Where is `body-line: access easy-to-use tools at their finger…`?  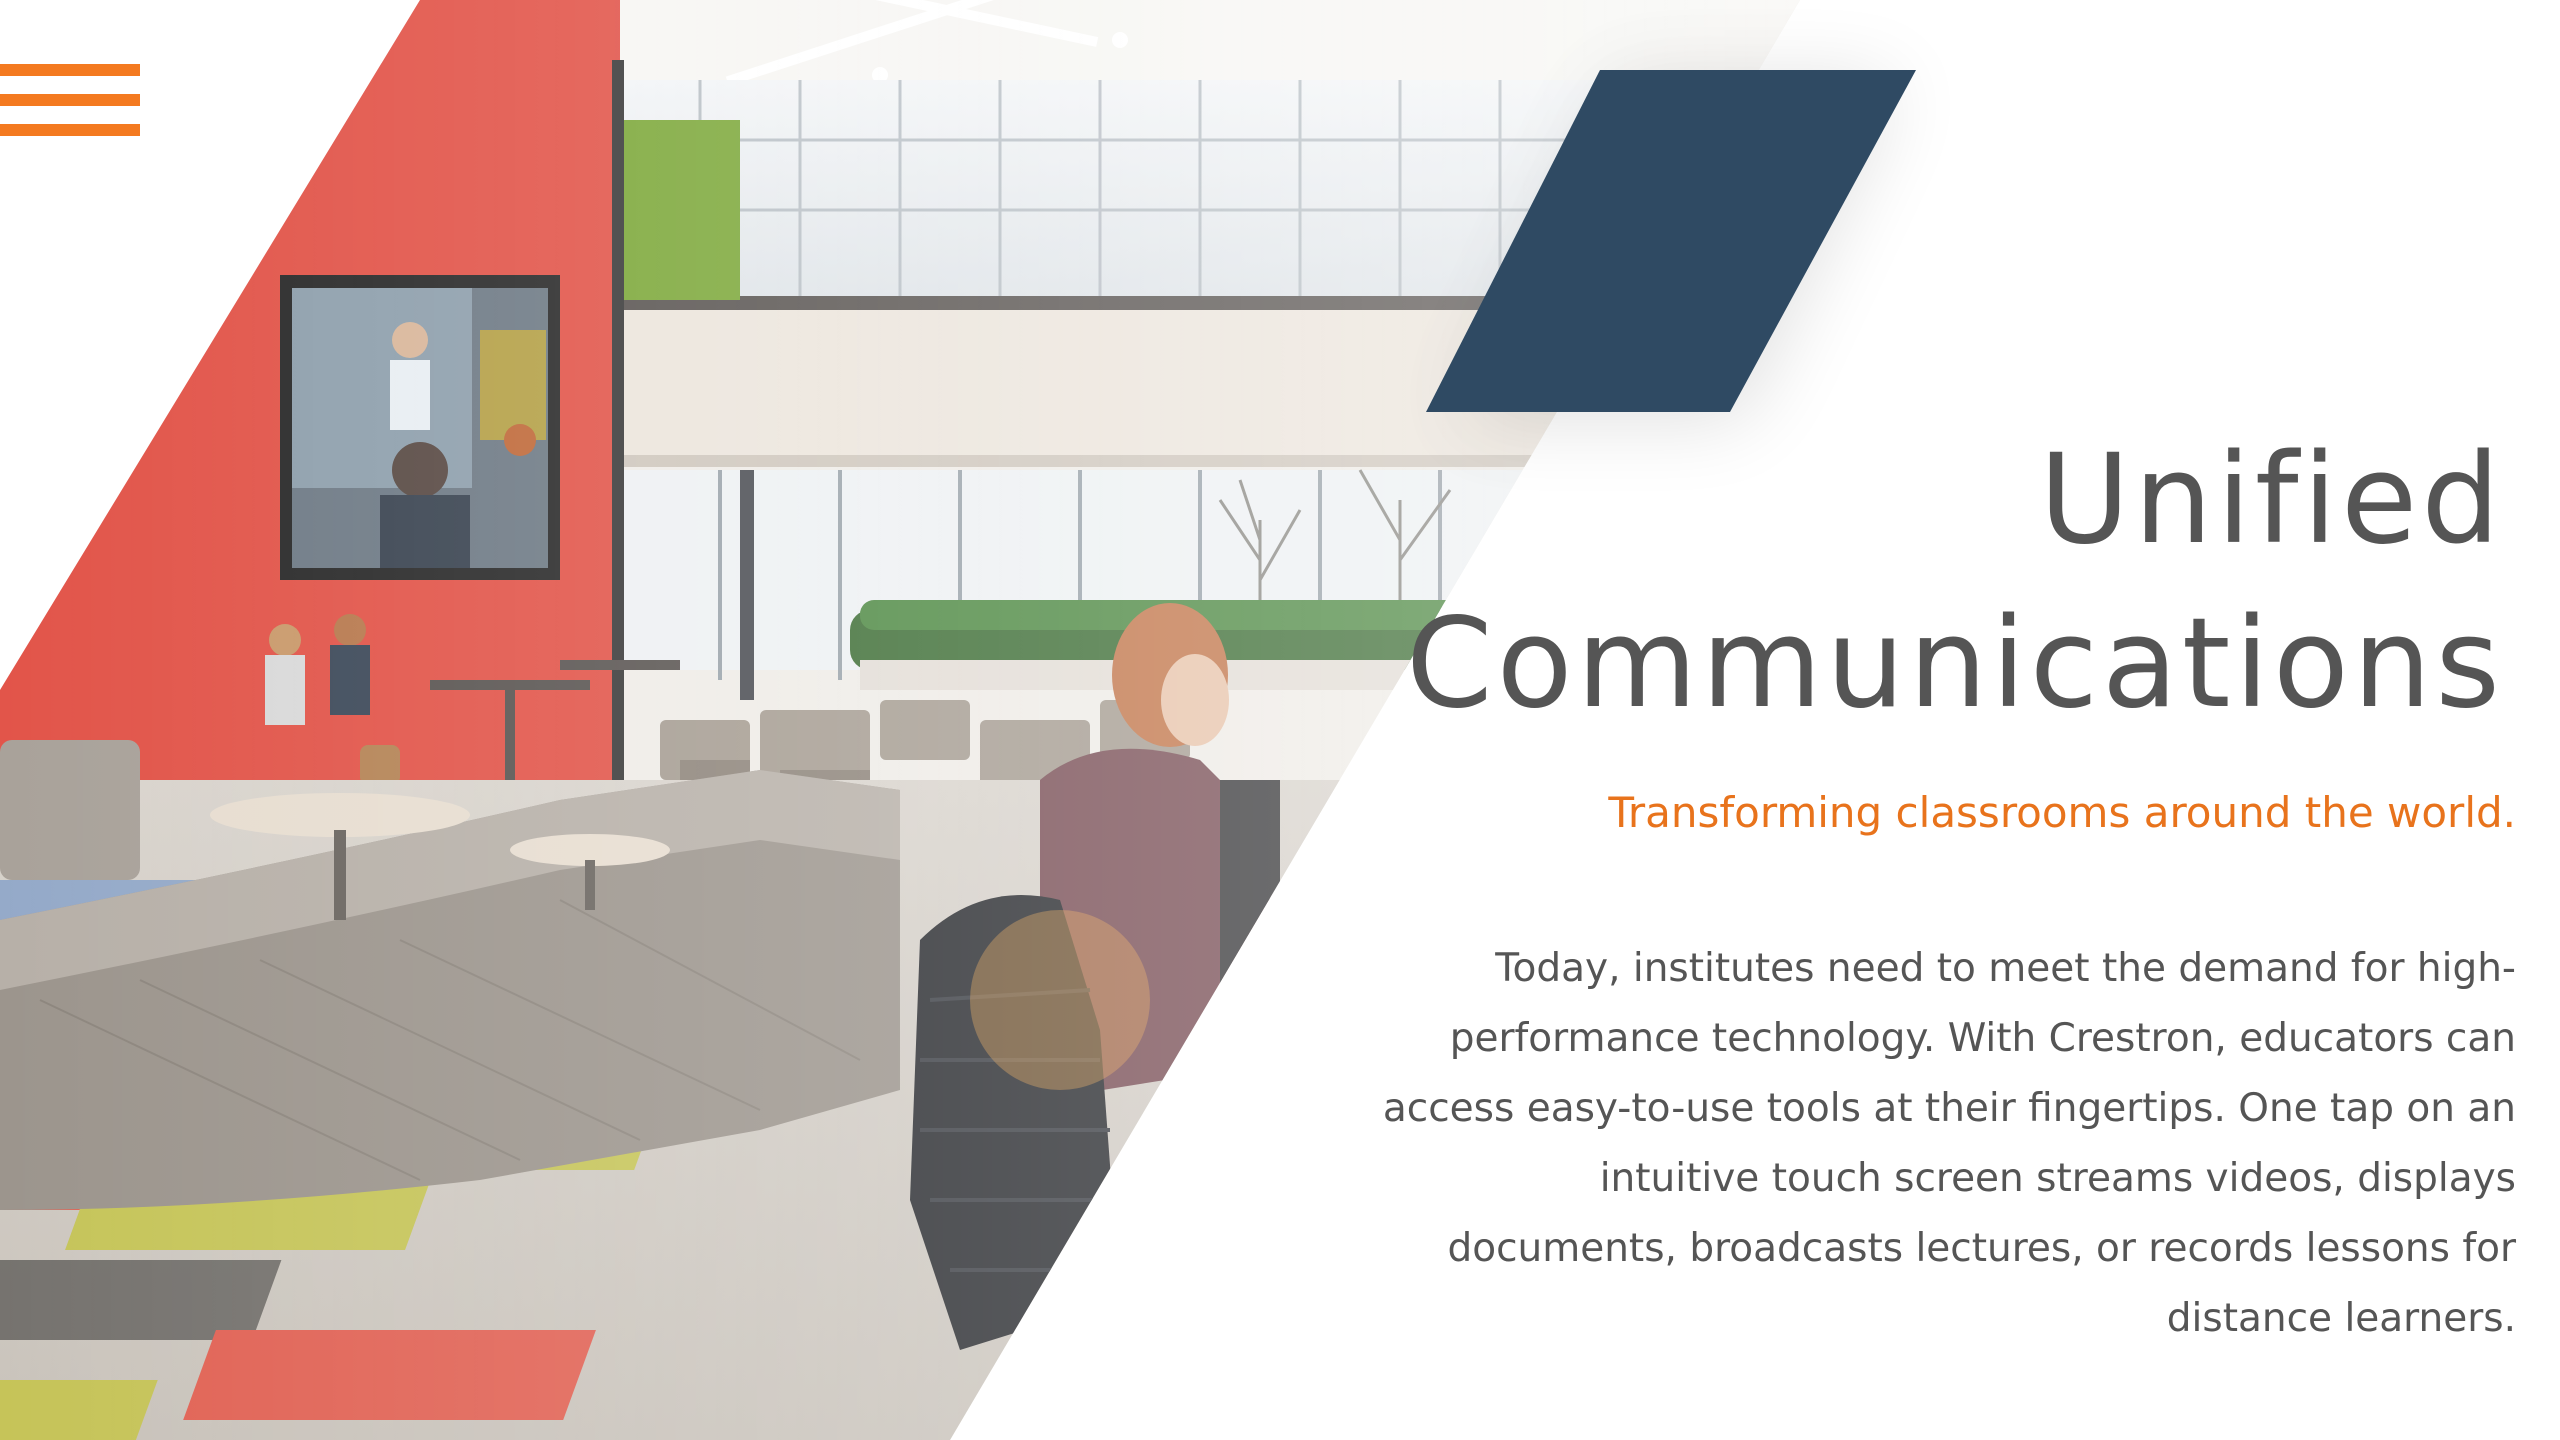
body-line: access easy-to-use tools at their finger… is located at coordinates (1949, 1108).